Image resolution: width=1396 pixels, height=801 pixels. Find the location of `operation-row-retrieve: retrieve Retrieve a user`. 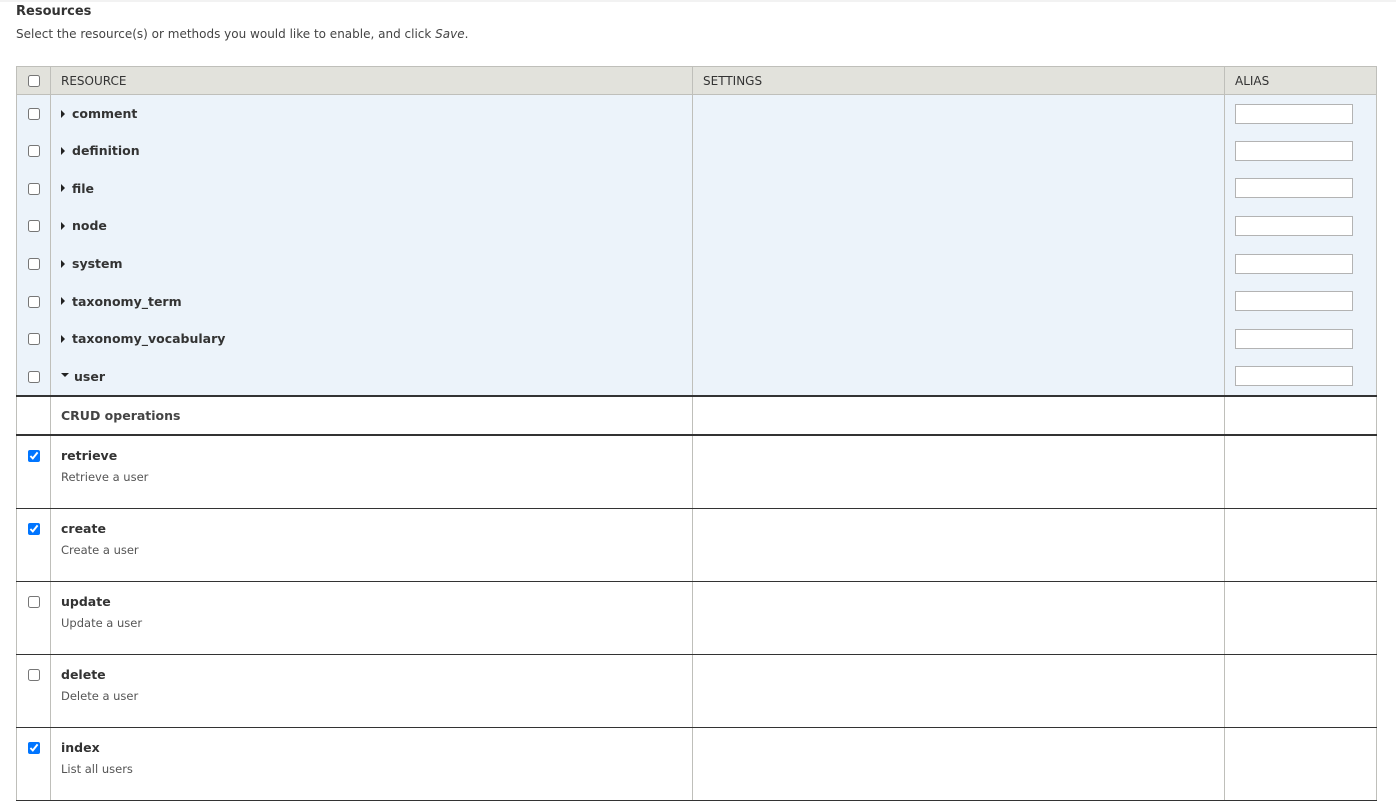

operation-row-retrieve: retrieve Retrieve a user is located at coordinates (696, 472).